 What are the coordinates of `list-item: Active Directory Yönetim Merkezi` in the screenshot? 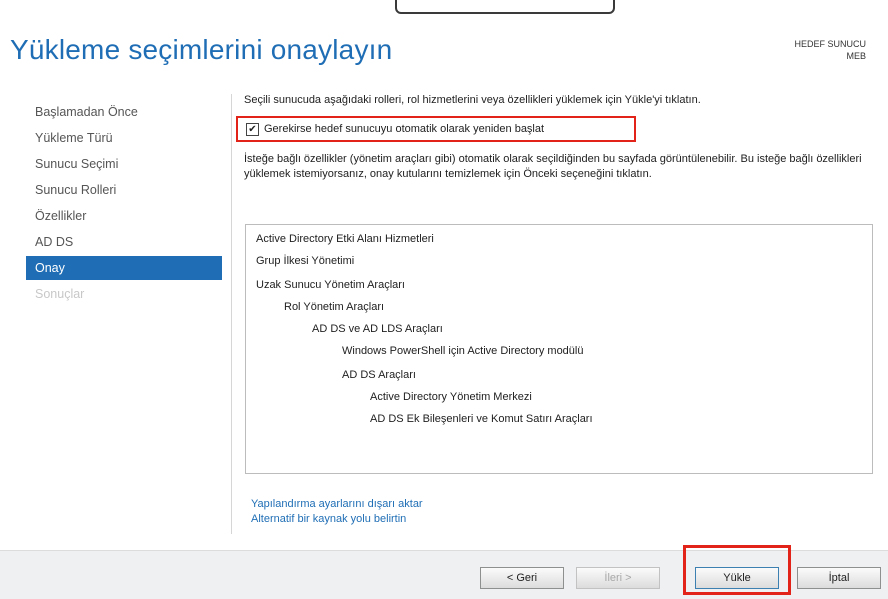 It's located at (451, 397).